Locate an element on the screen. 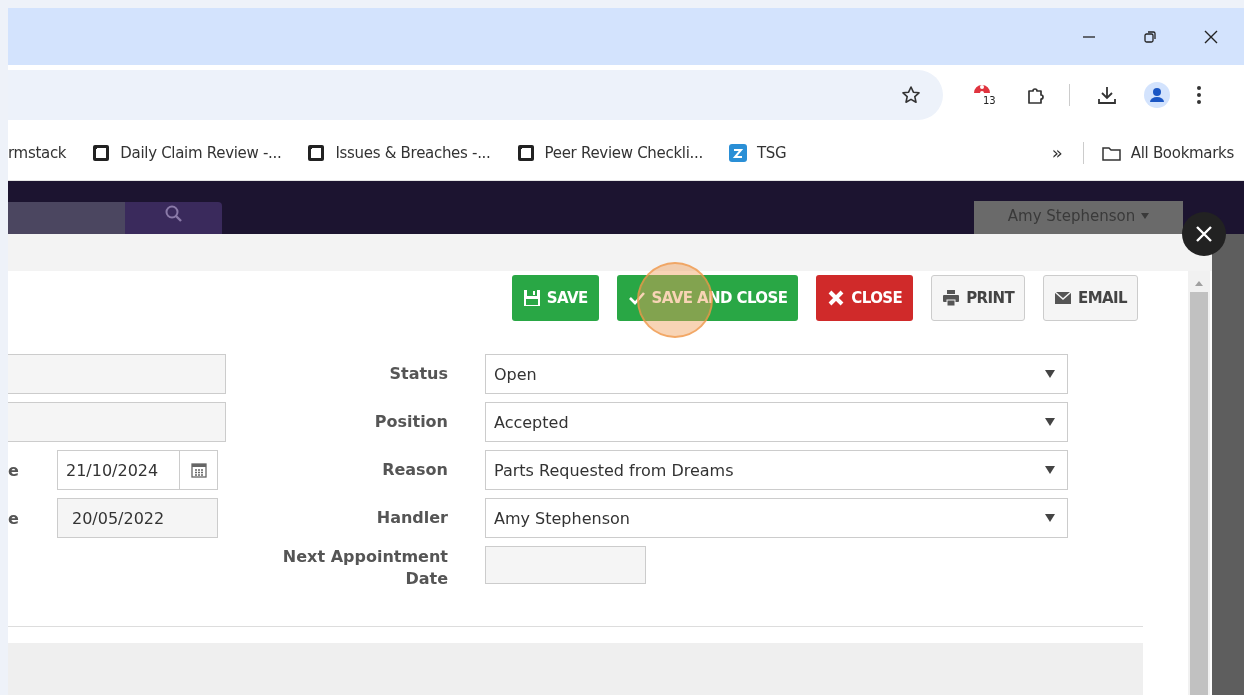 This screenshot has width=1244, height=695. search-icon is located at coordinates (173, 214).